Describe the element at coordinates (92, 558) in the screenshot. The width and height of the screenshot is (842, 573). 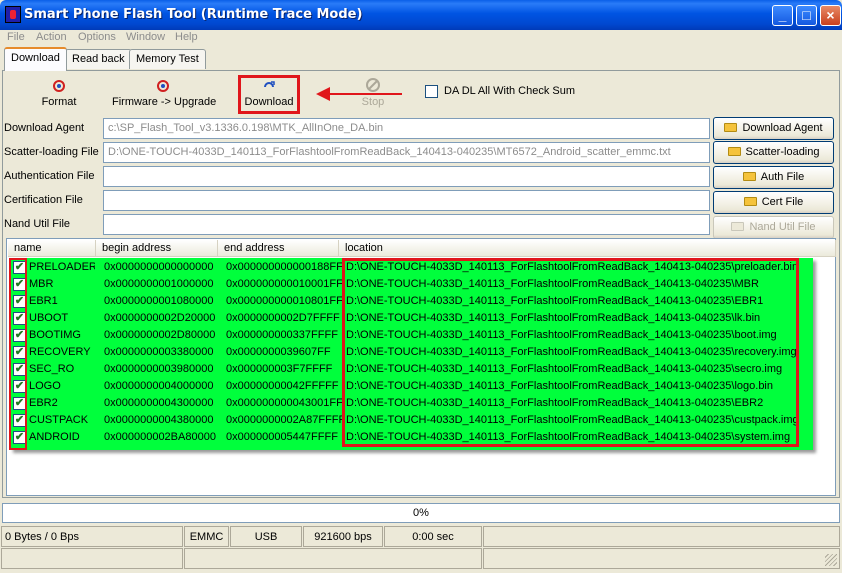
I see `status-row2-a` at that location.